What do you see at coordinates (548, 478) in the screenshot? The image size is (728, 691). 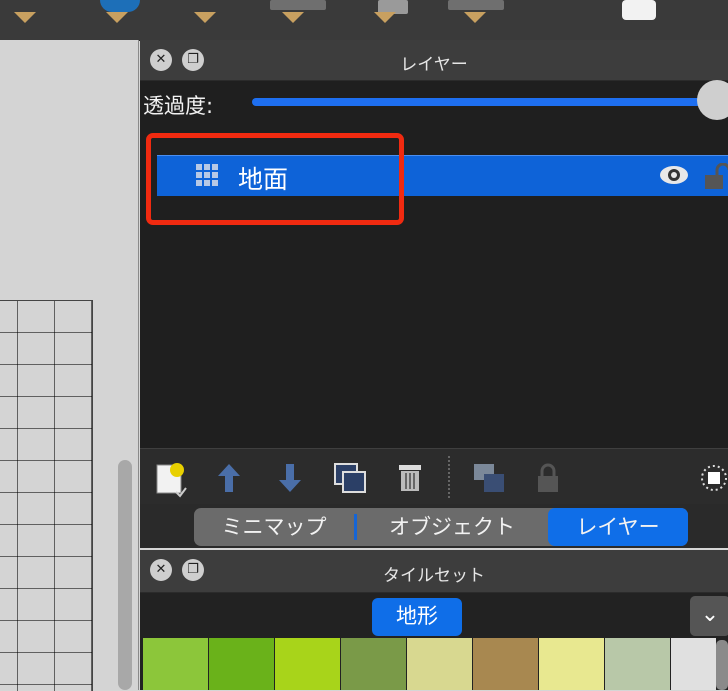 I see `lock-layer-icon` at bounding box center [548, 478].